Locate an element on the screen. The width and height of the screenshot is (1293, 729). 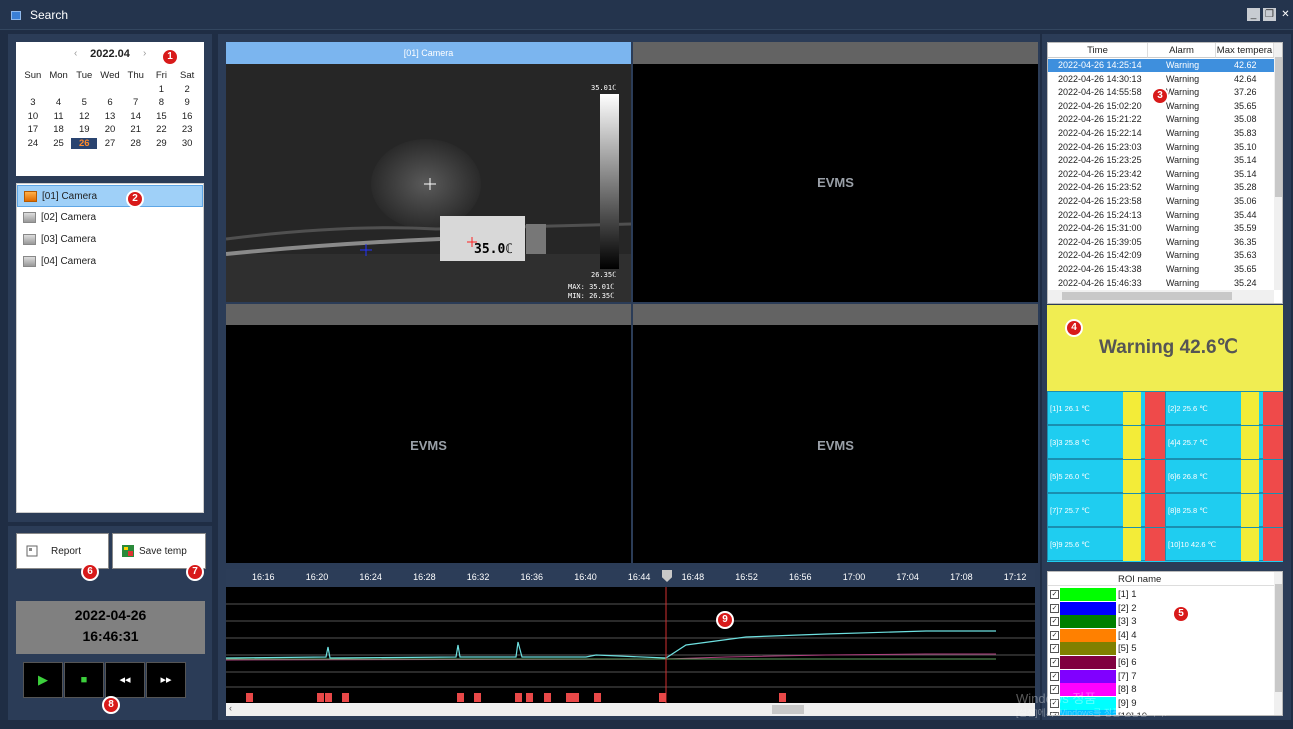
scroll-thumb is located at coordinates (788, 709).